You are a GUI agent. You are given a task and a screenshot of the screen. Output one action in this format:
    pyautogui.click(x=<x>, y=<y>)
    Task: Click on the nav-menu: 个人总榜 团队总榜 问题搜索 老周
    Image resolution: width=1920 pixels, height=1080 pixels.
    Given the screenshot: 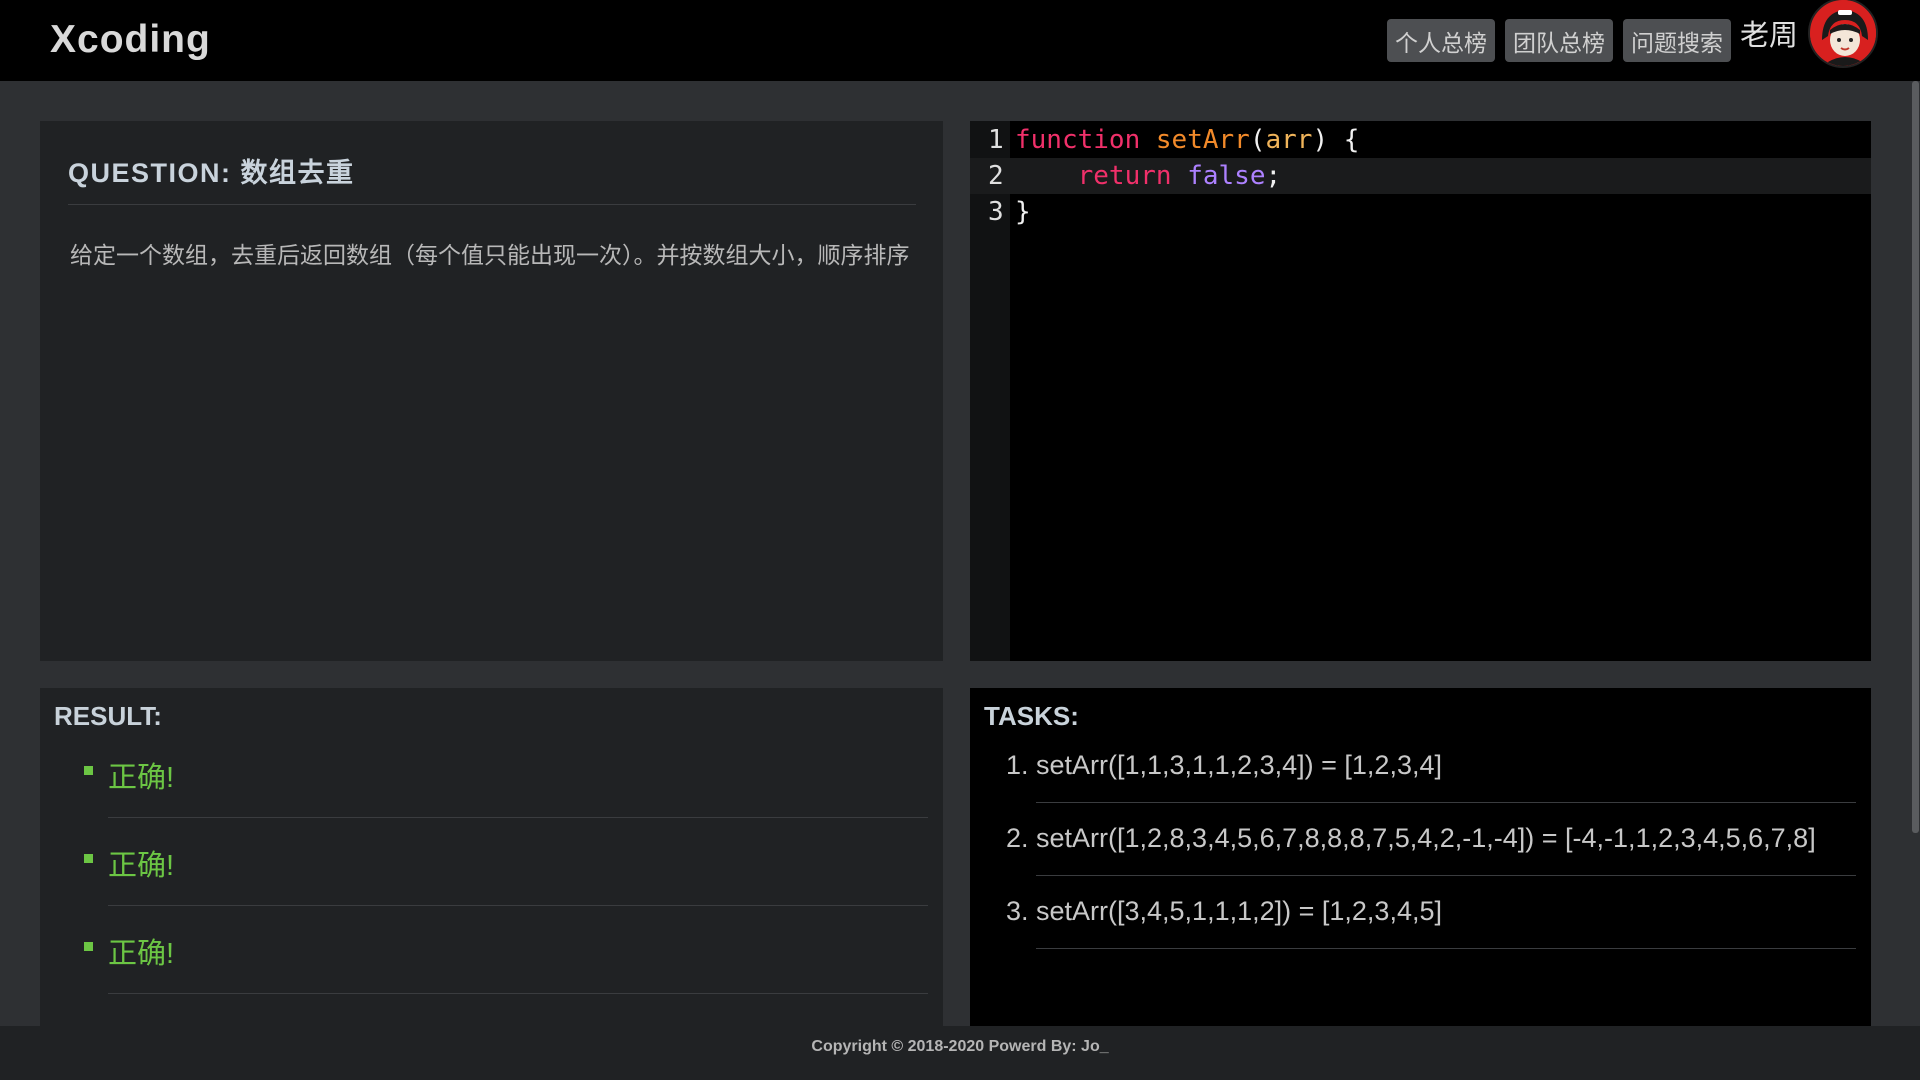 What is the action you would take?
    pyautogui.click(x=1627, y=40)
    